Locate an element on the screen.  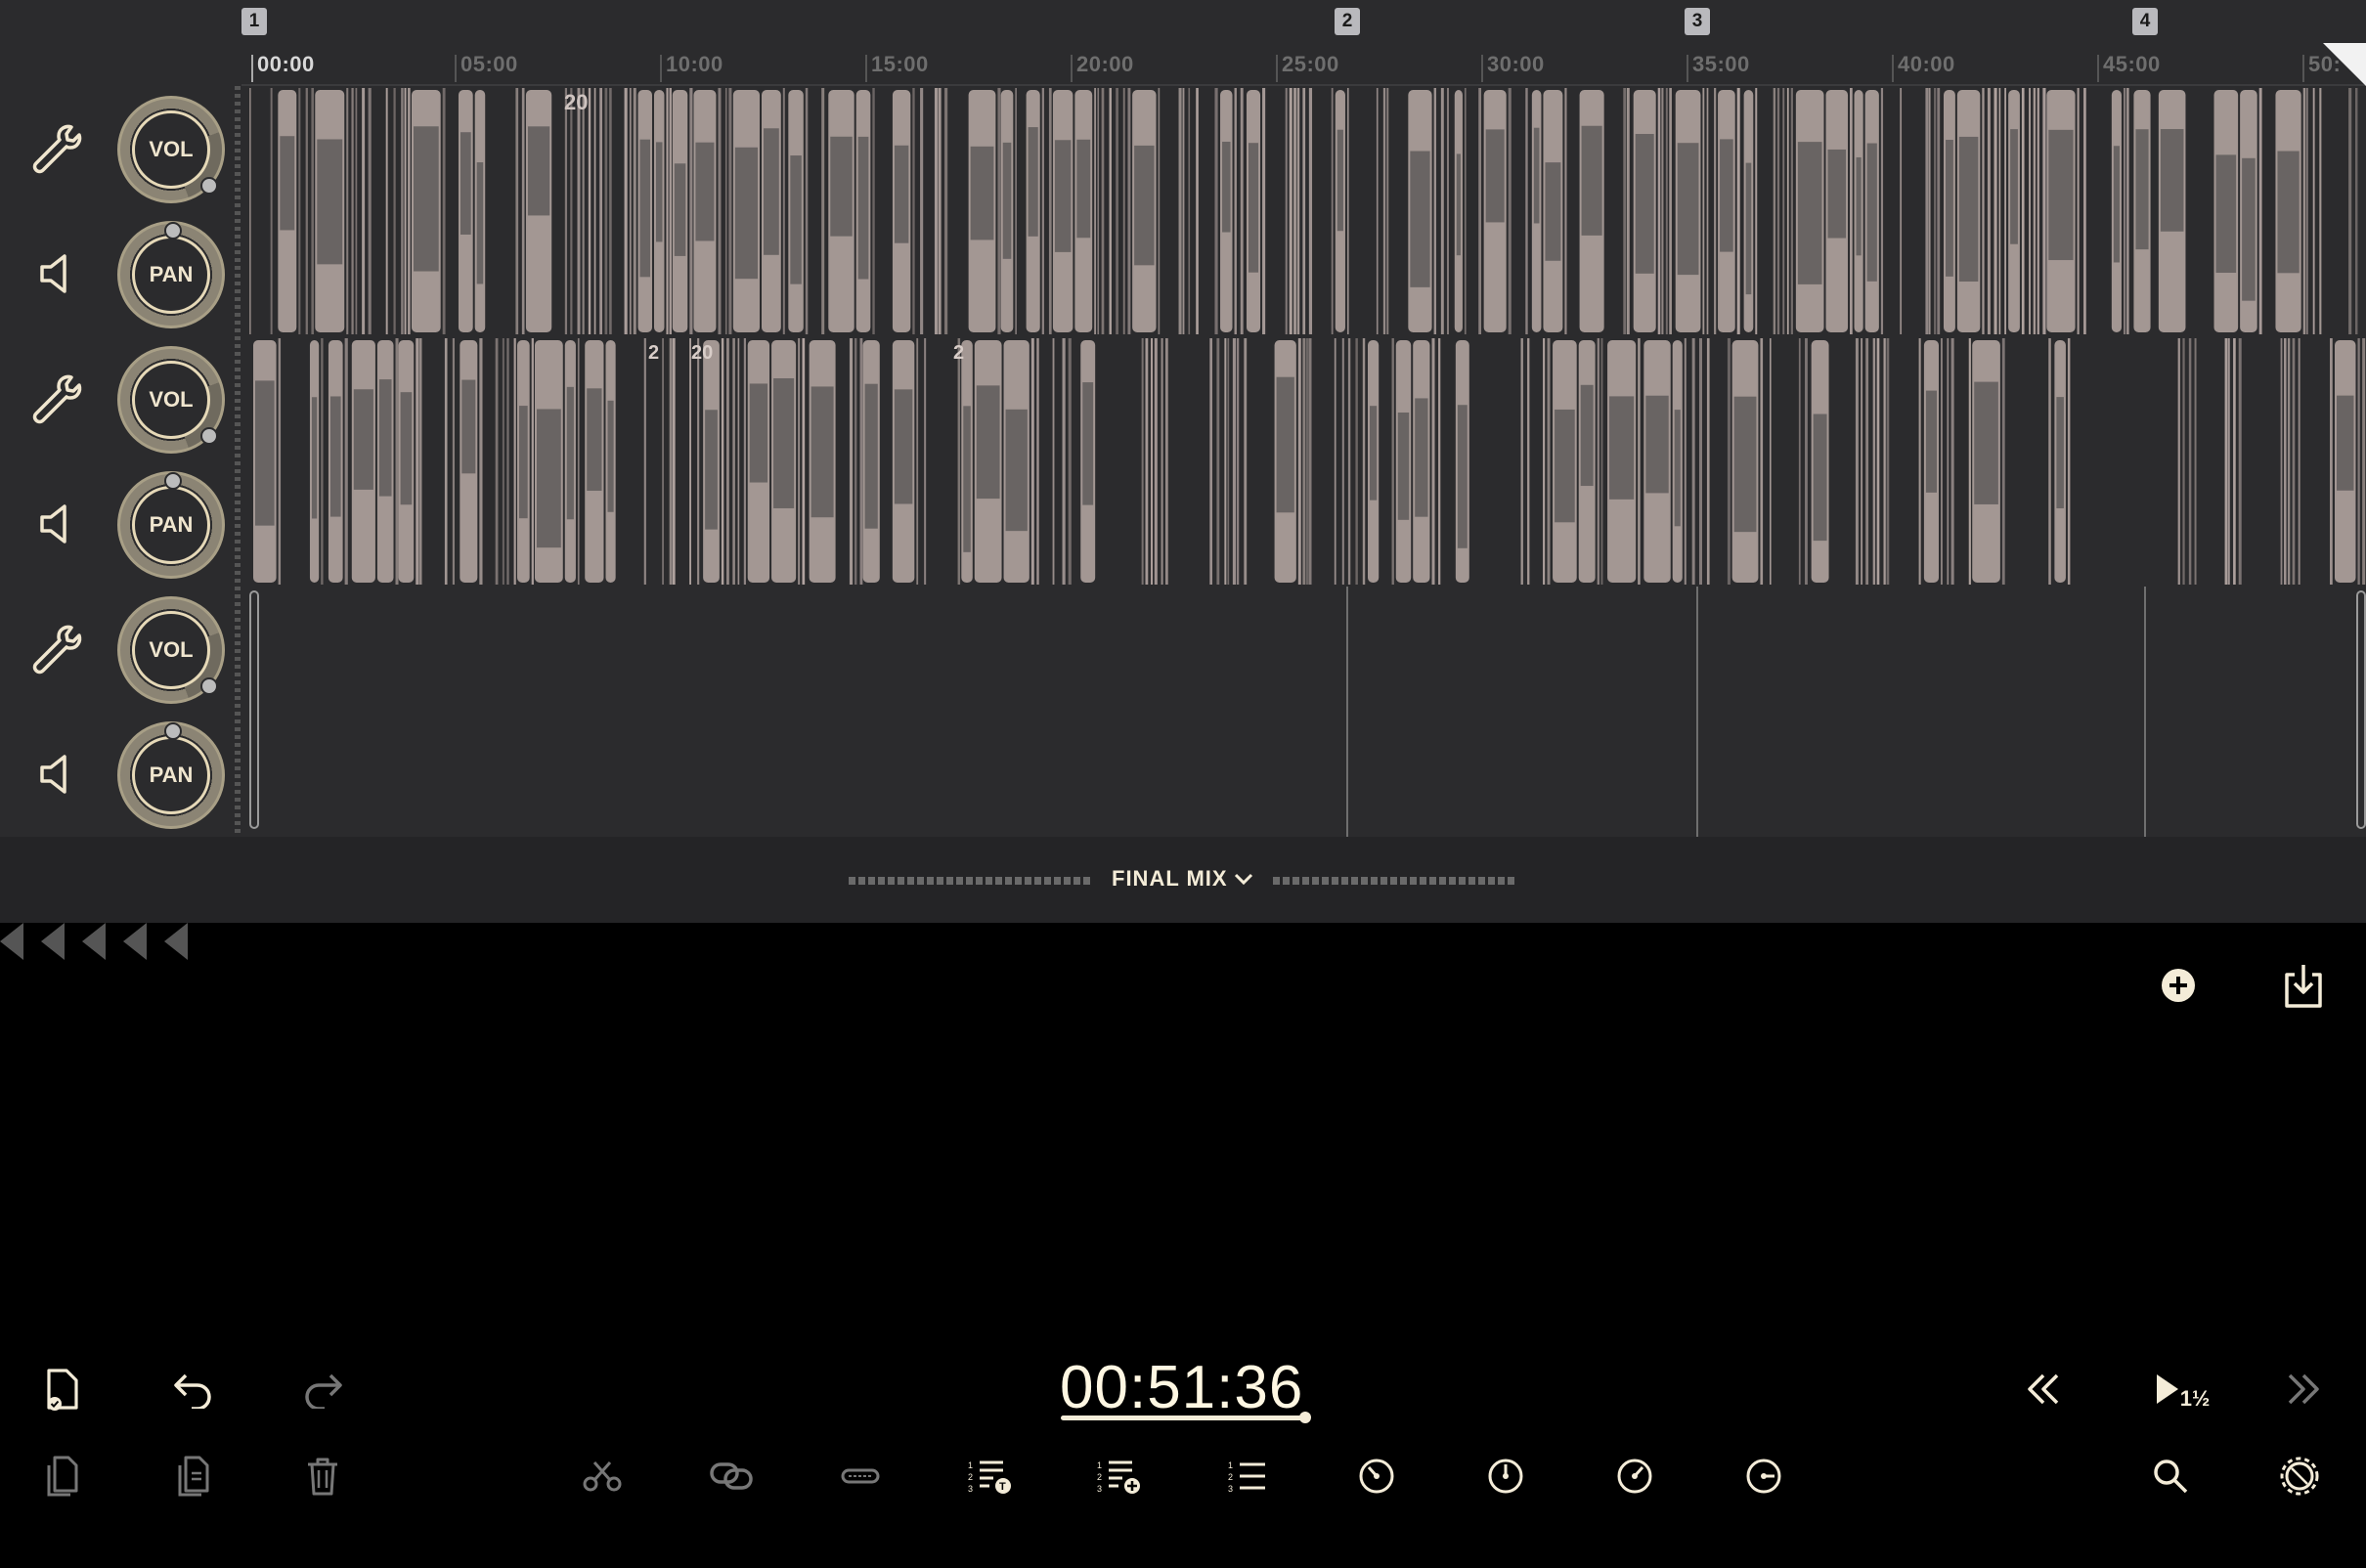
ruler-tick: 35:00 is located at coordinates (1718, 68).